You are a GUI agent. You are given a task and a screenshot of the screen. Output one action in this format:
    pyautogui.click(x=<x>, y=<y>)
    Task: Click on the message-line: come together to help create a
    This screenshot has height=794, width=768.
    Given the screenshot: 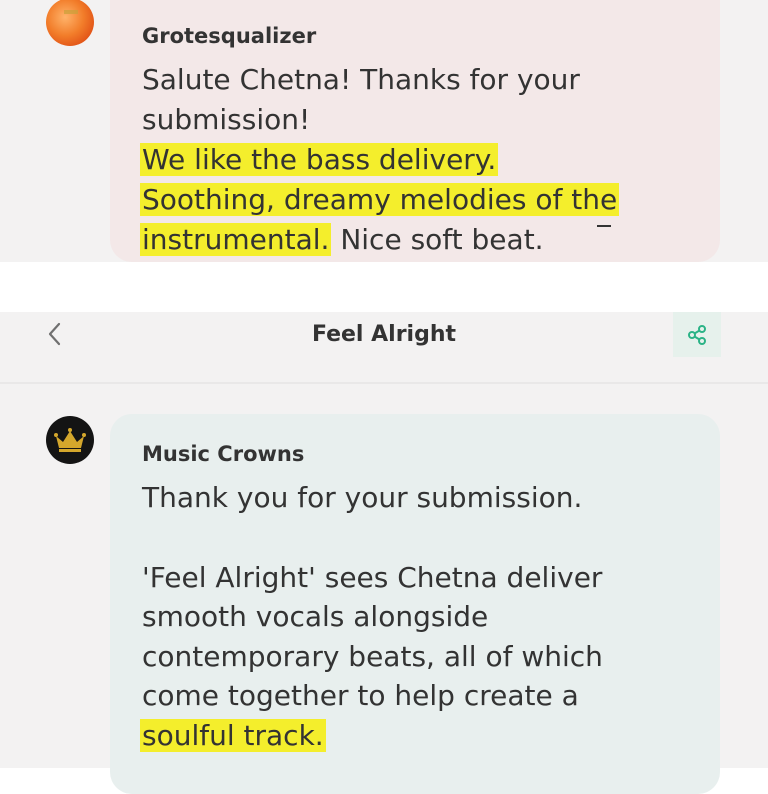 What is the action you would take?
    pyautogui.click(x=360, y=695)
    